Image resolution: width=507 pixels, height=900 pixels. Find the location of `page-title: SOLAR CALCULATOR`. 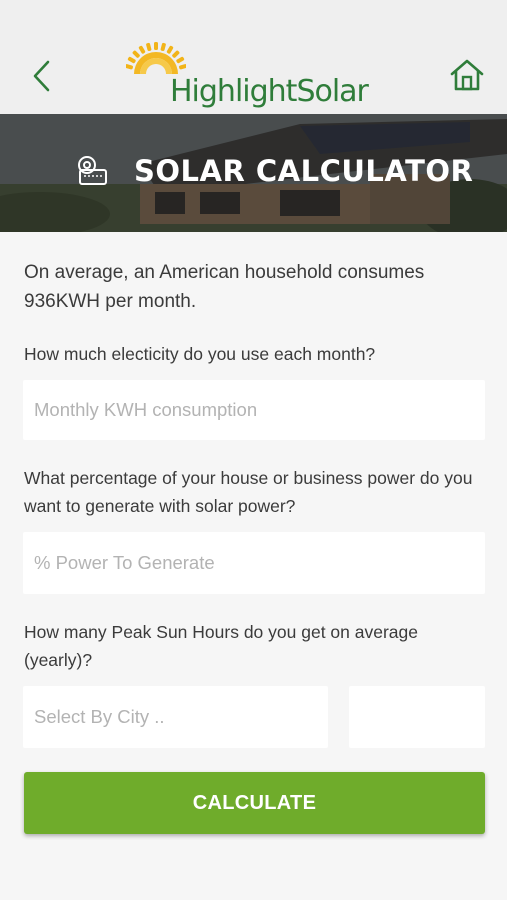

page-title: SOLAR CALCULATOR is located at coordinates (304, 171).